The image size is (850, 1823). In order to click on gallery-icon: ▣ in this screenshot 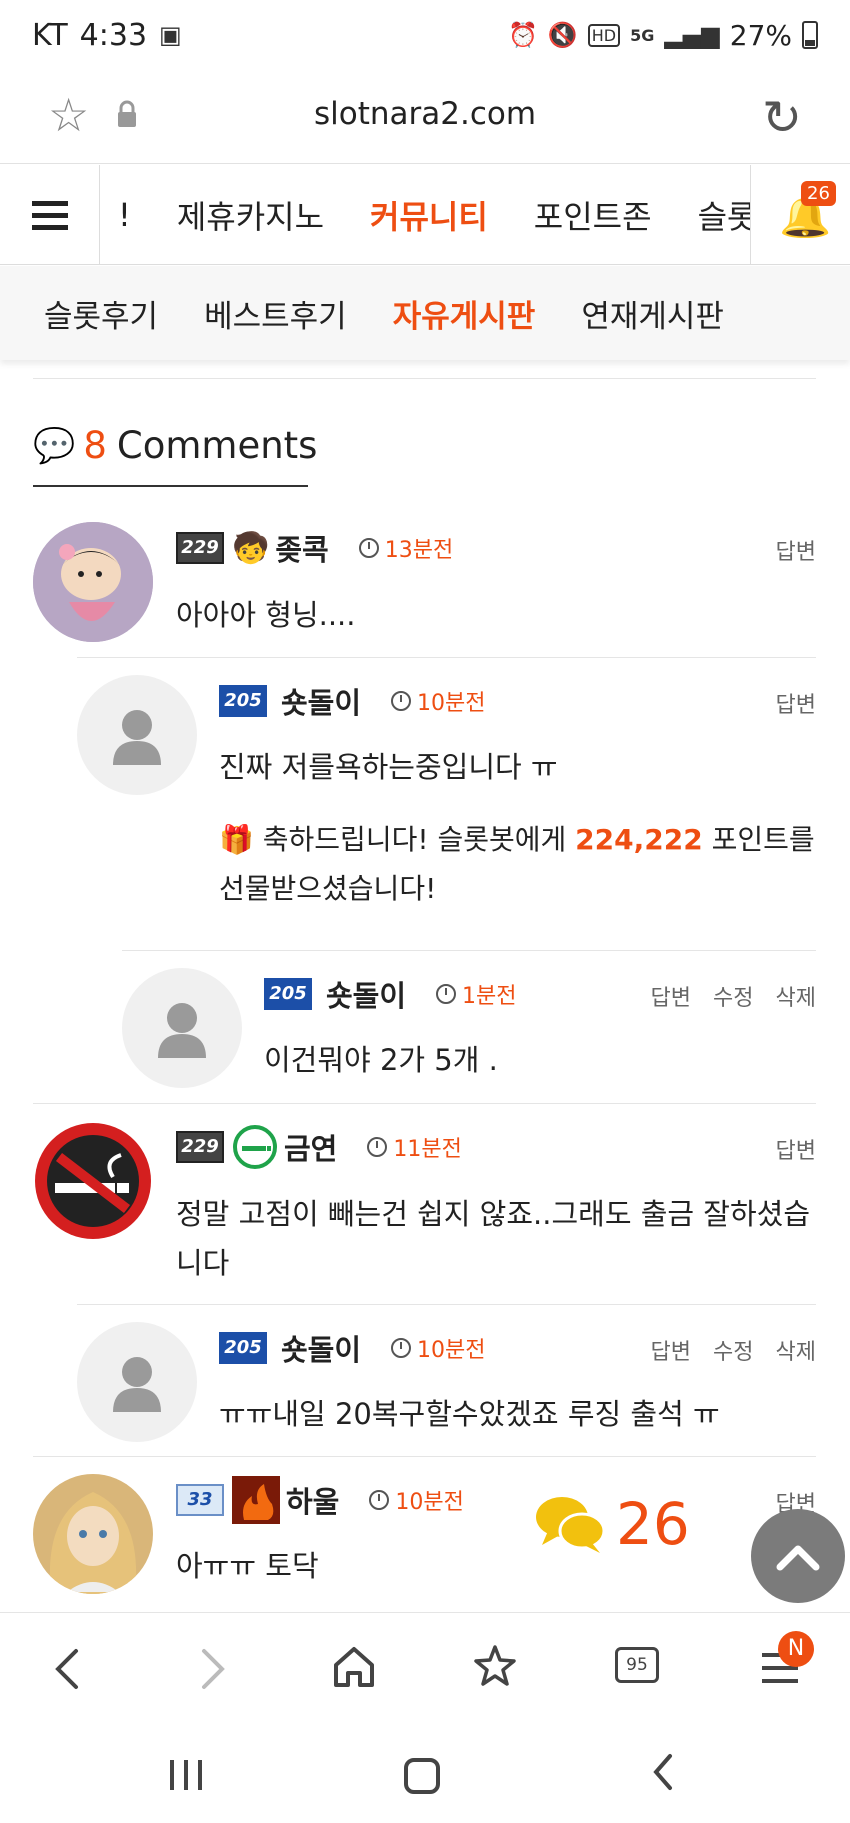, I will do `click(170, 35)`.